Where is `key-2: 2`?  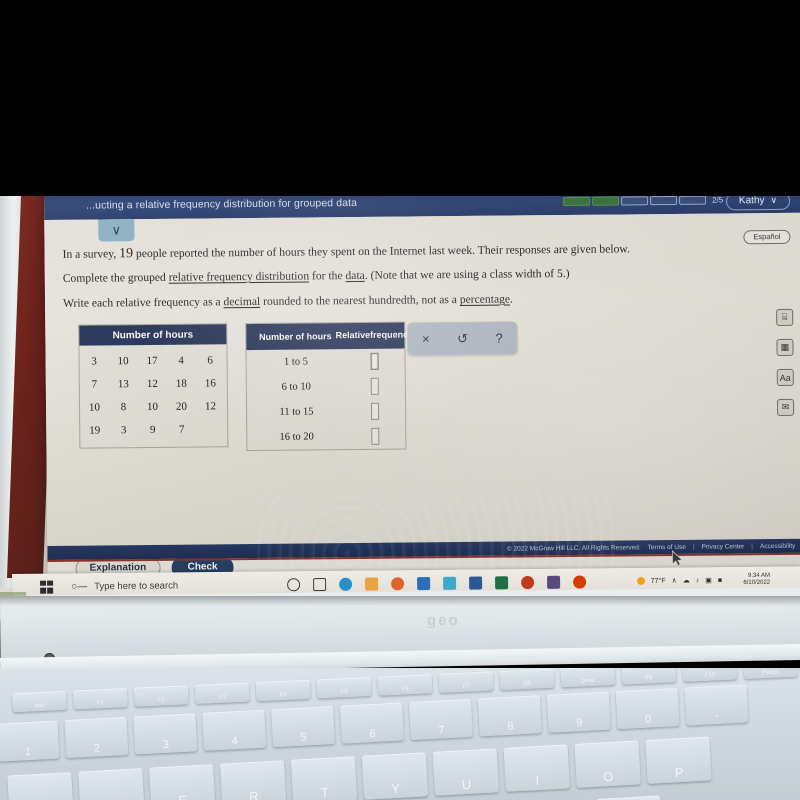
key-2: 2 is located at coordinates (96, 737).